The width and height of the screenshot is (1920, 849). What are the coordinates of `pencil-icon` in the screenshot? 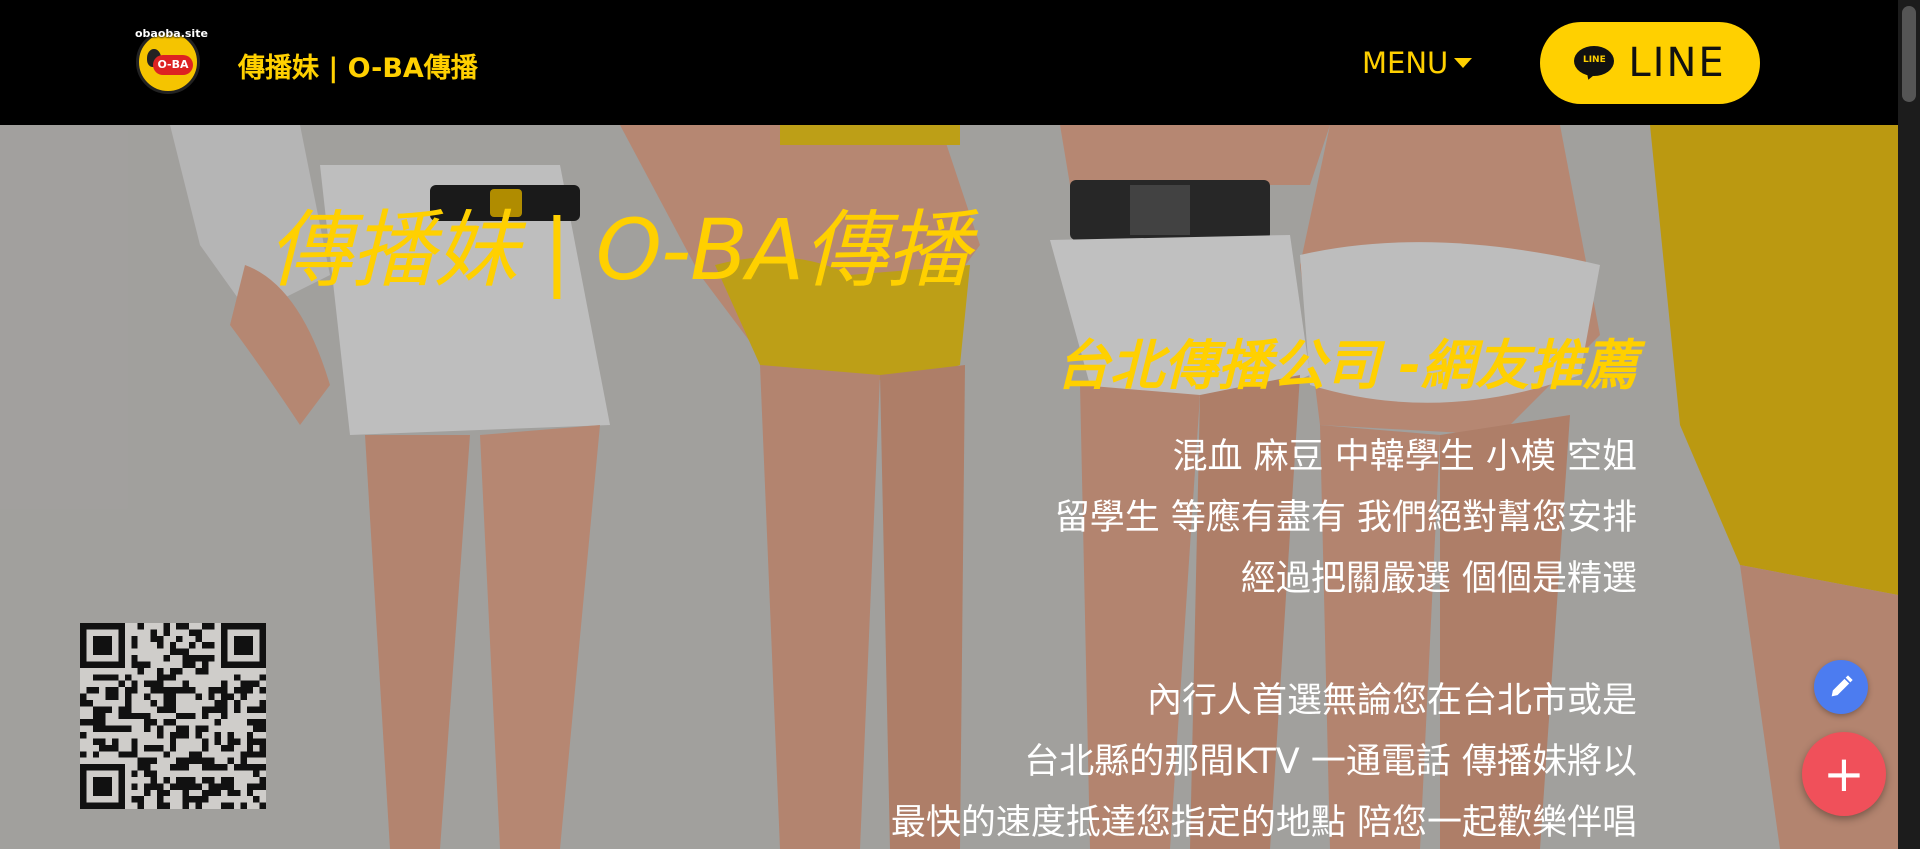 It's located at (1842, 686).